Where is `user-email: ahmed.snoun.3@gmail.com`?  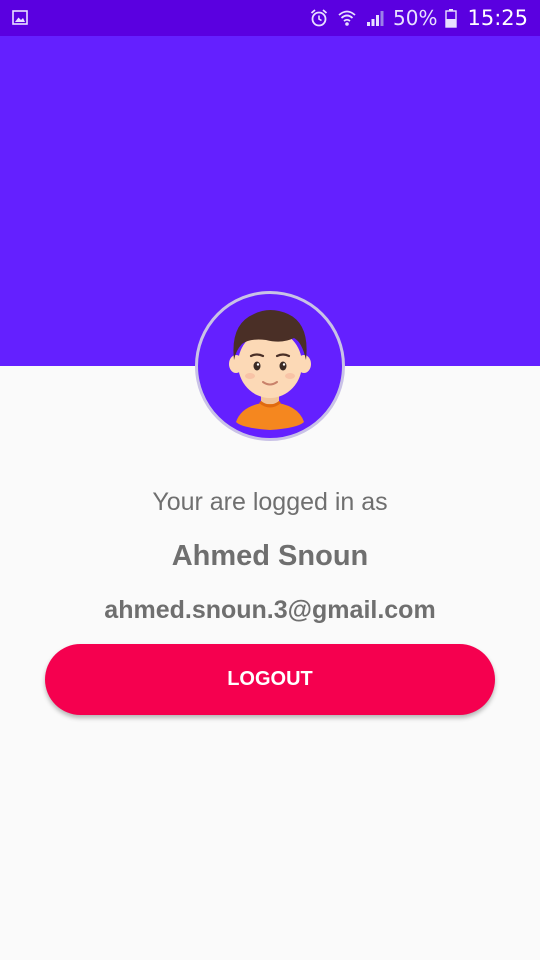
user-email: ahmed.snoun.3@gmail.com is located at coordinates (270, 610).